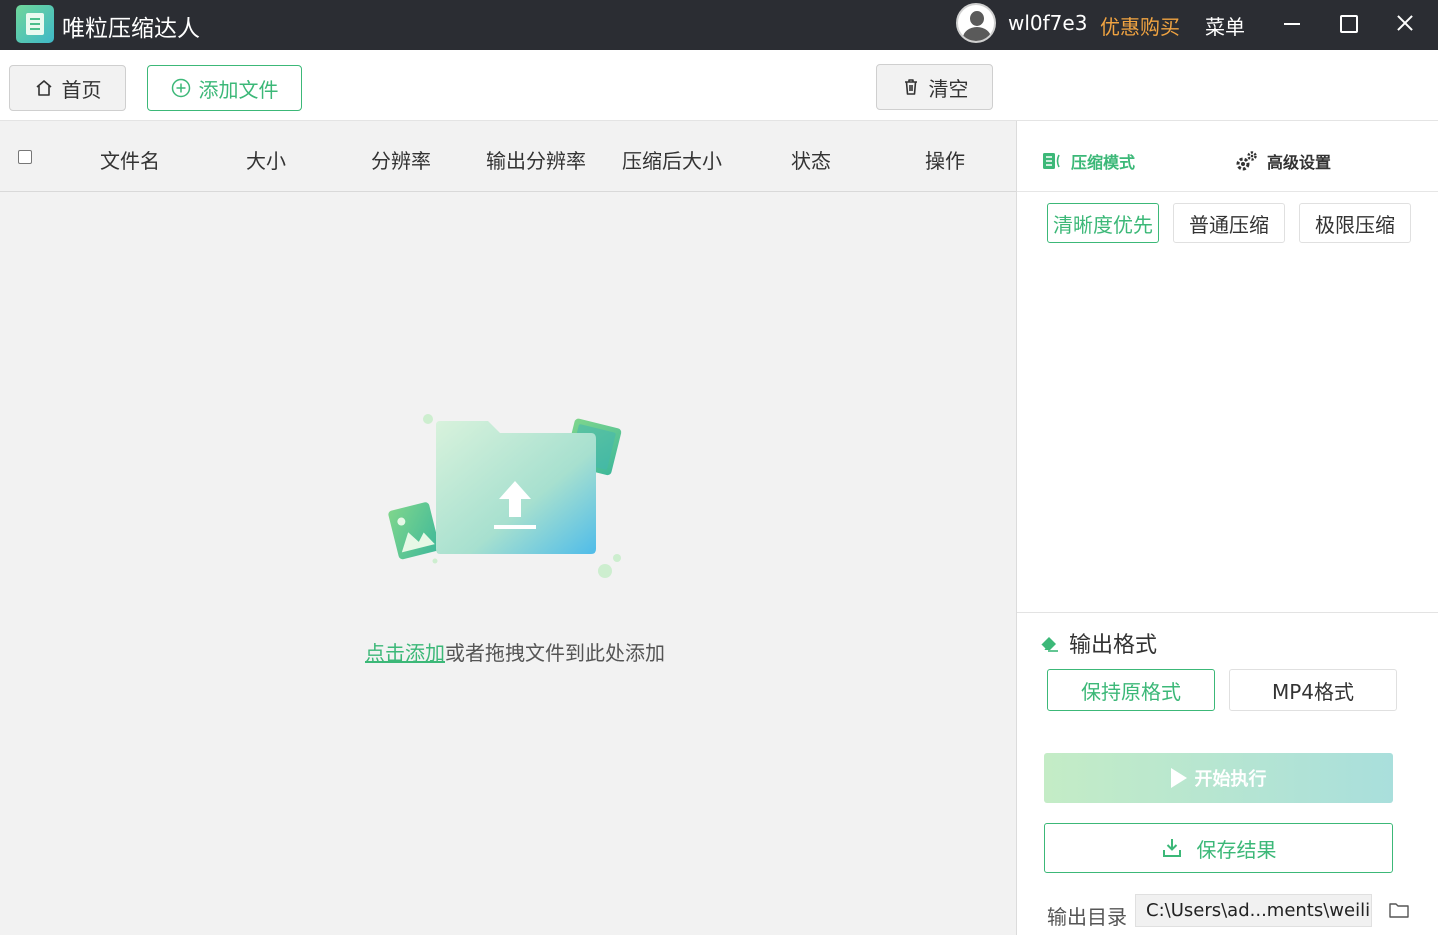  Describe the element at coordinates (1171, 848) in the screenshot. I see `download-icon` at that location.